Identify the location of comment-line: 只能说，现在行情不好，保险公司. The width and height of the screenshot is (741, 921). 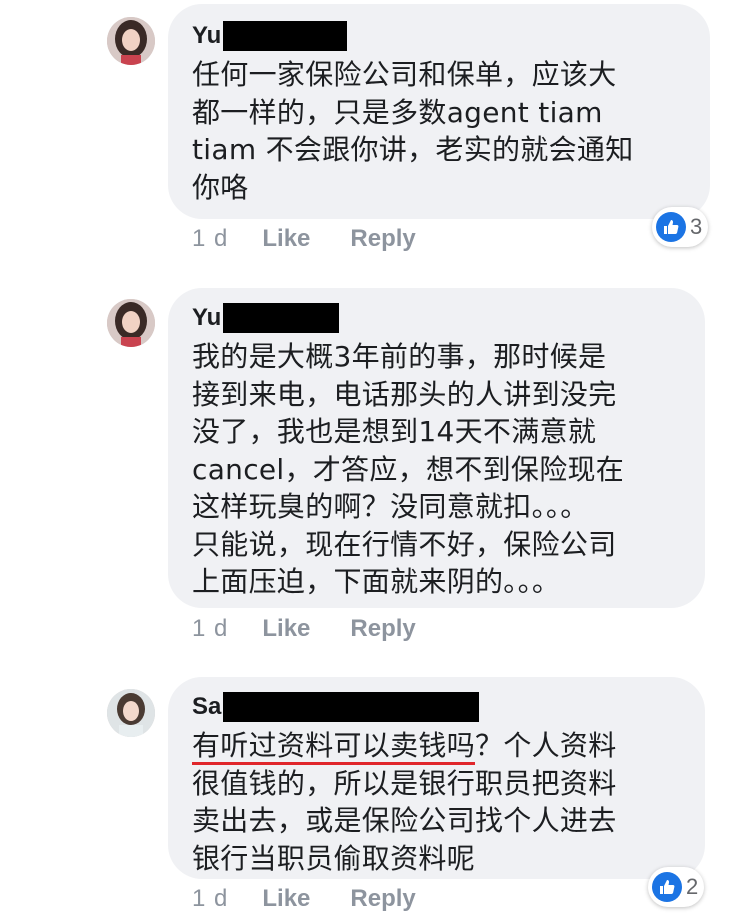
(404, 544).